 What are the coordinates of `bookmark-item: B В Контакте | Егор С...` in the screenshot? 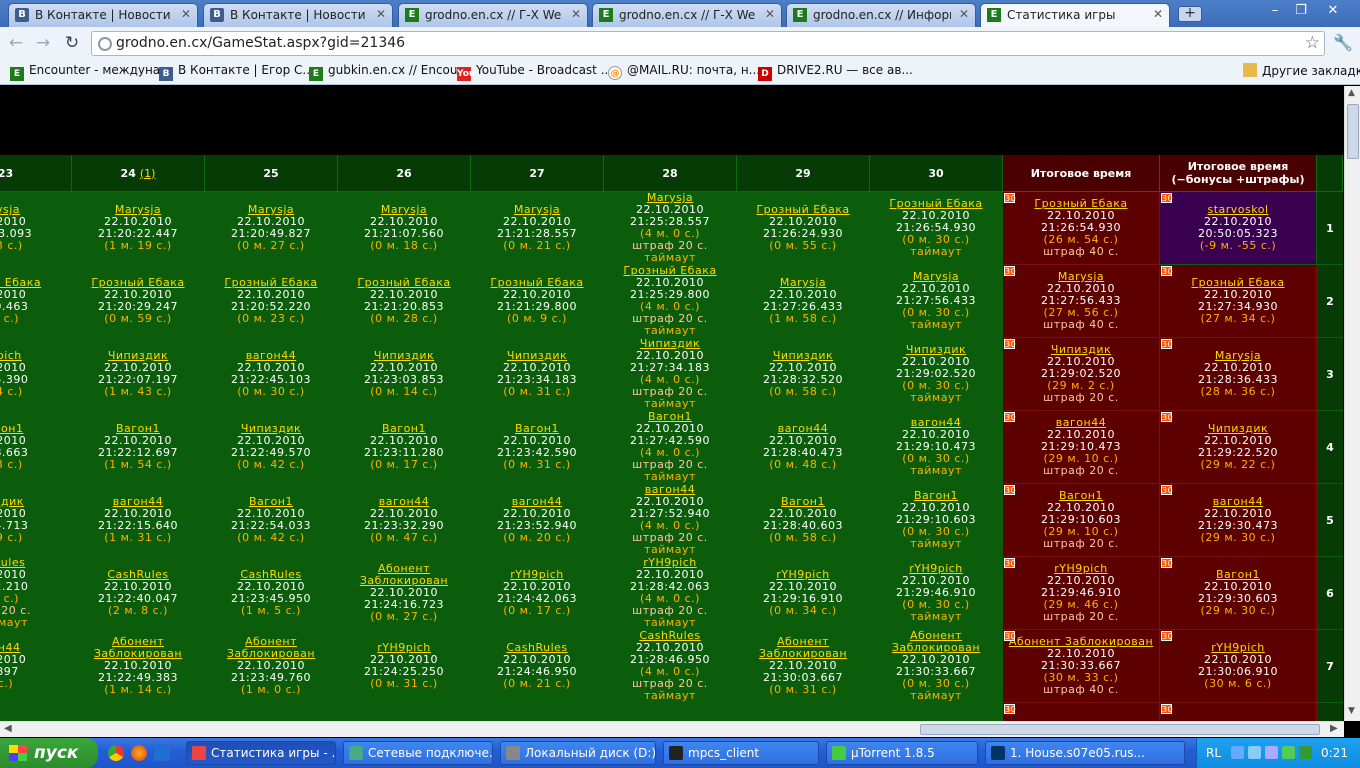 It's located at (236, 72).